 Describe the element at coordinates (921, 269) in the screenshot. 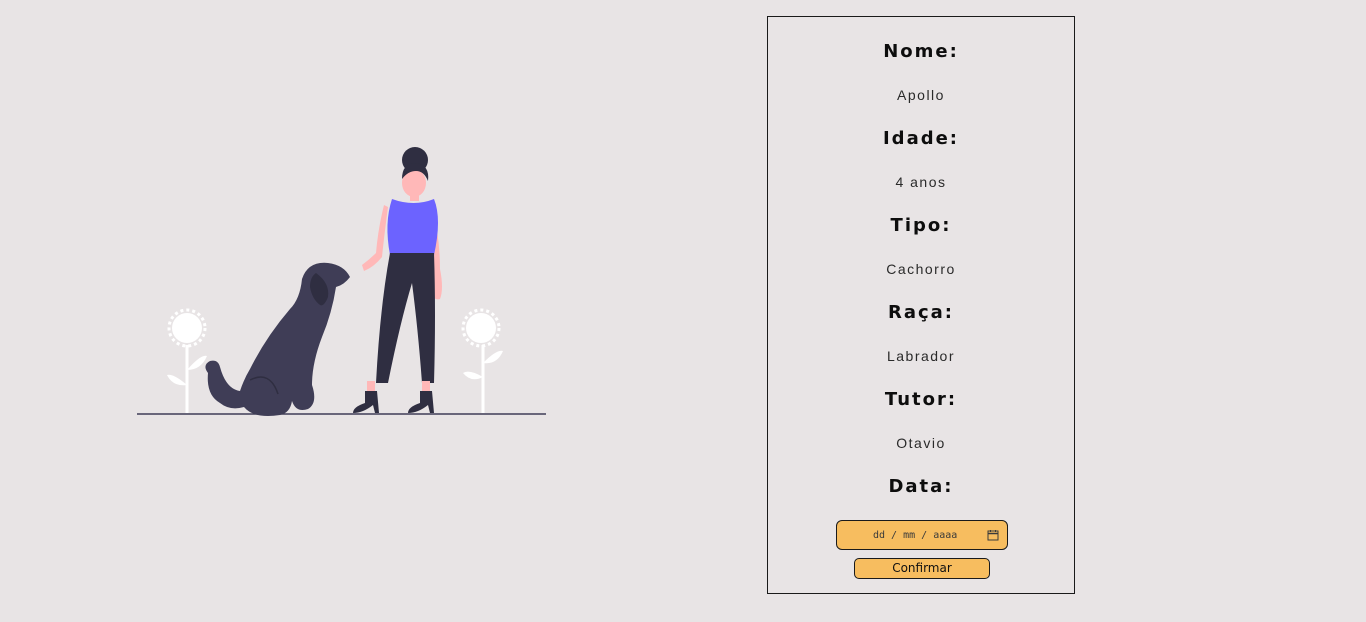

I see `type-value: Cachorro` at that location.